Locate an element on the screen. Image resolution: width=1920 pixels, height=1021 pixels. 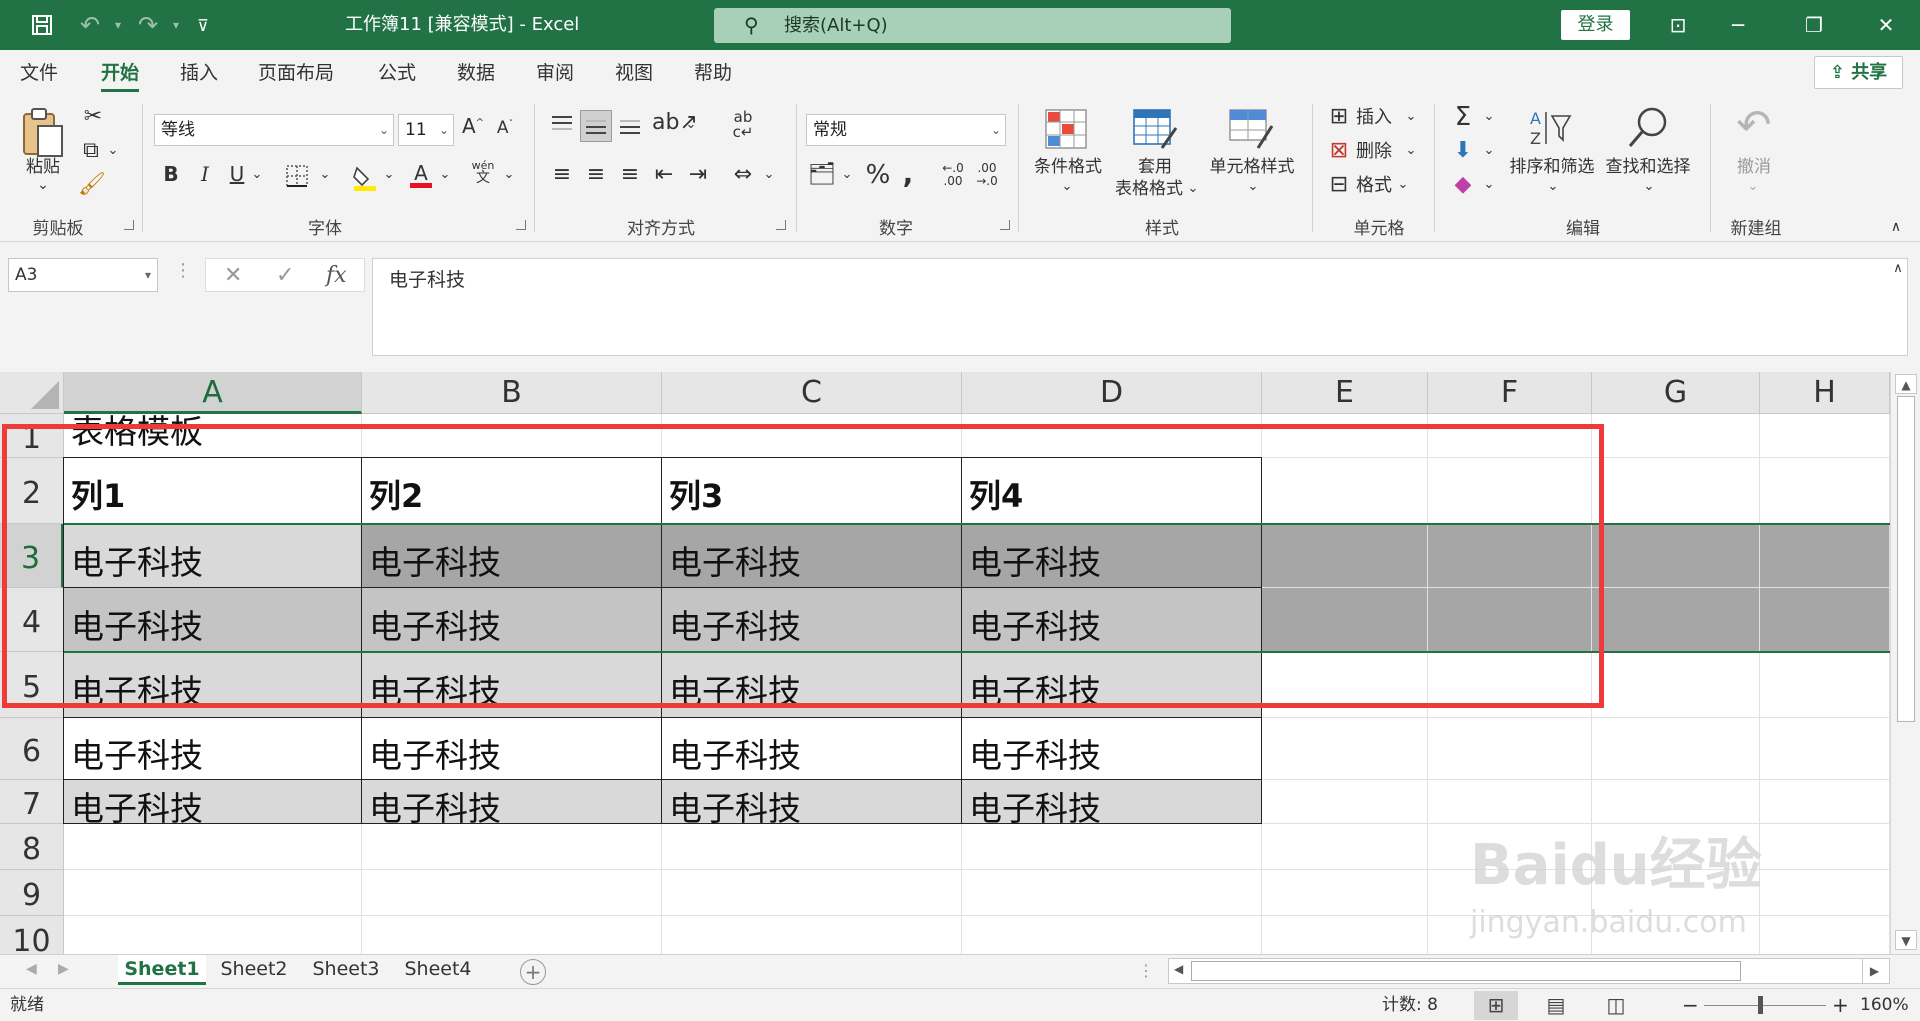
clipboard-dialog-launcher is located at coordinates (129, 225).